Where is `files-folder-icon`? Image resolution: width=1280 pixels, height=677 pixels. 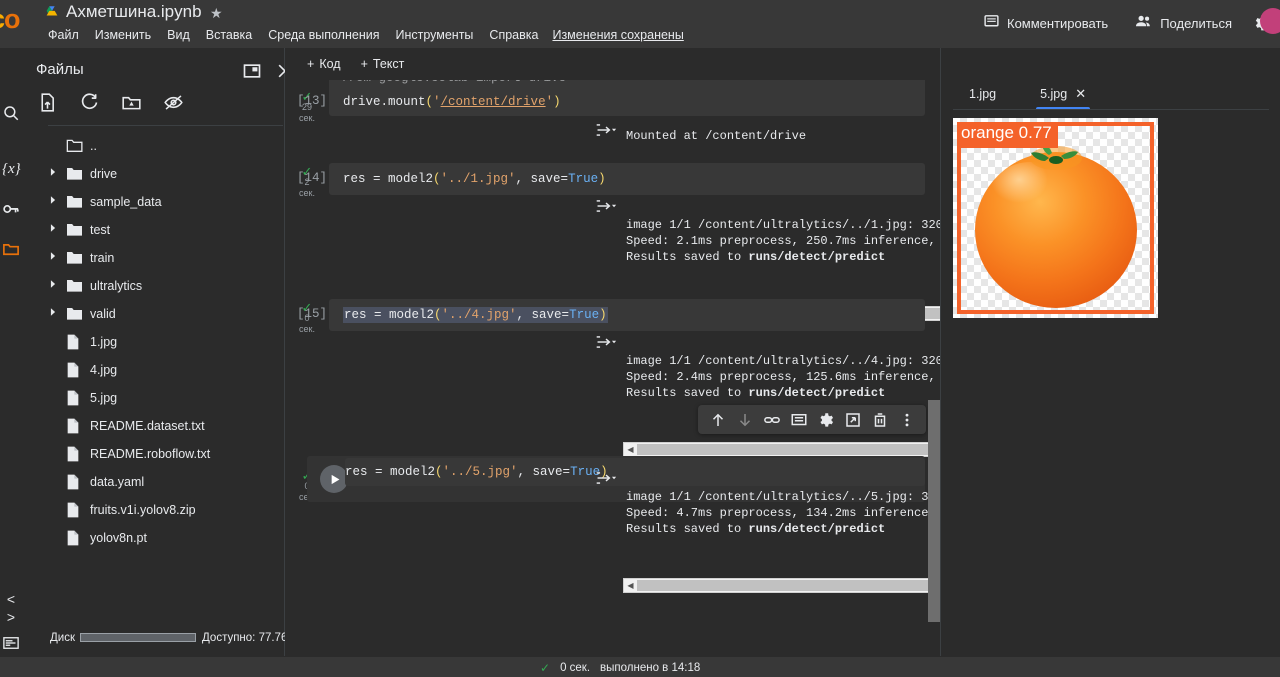
files-folder-icon is located at coordinates (11, 249).